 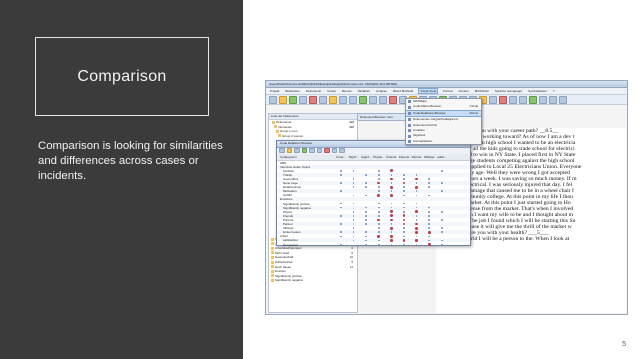 I want to click on menu-item: Dokumente, so click(x=313, y=91).